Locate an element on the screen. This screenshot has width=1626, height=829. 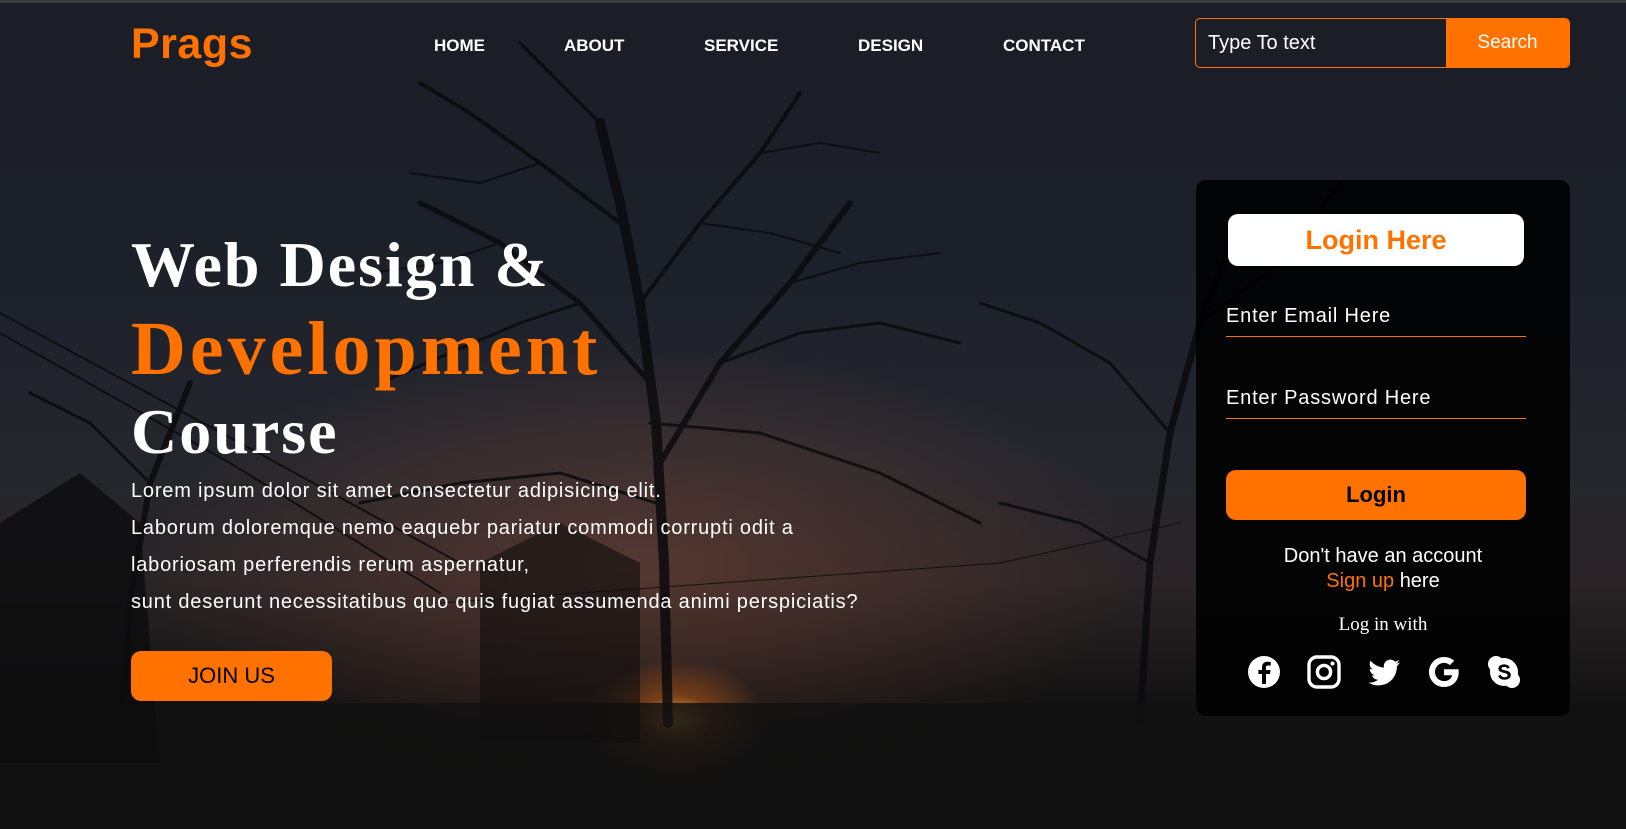
facebook-icon is located at coordinates (1264, 672).